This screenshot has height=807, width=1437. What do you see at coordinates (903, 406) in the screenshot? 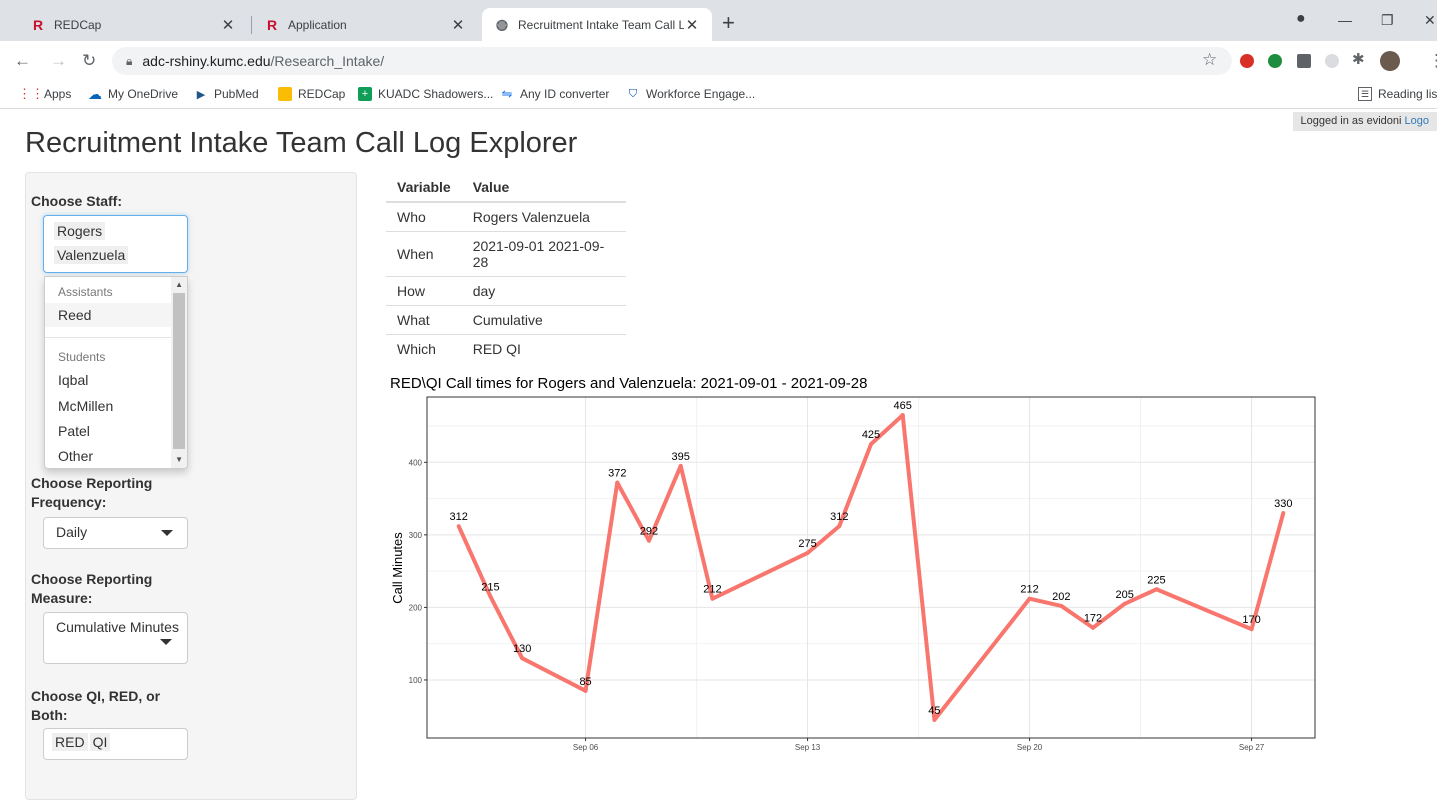
I see `data-label: 465` at bounding box center [903, 406].